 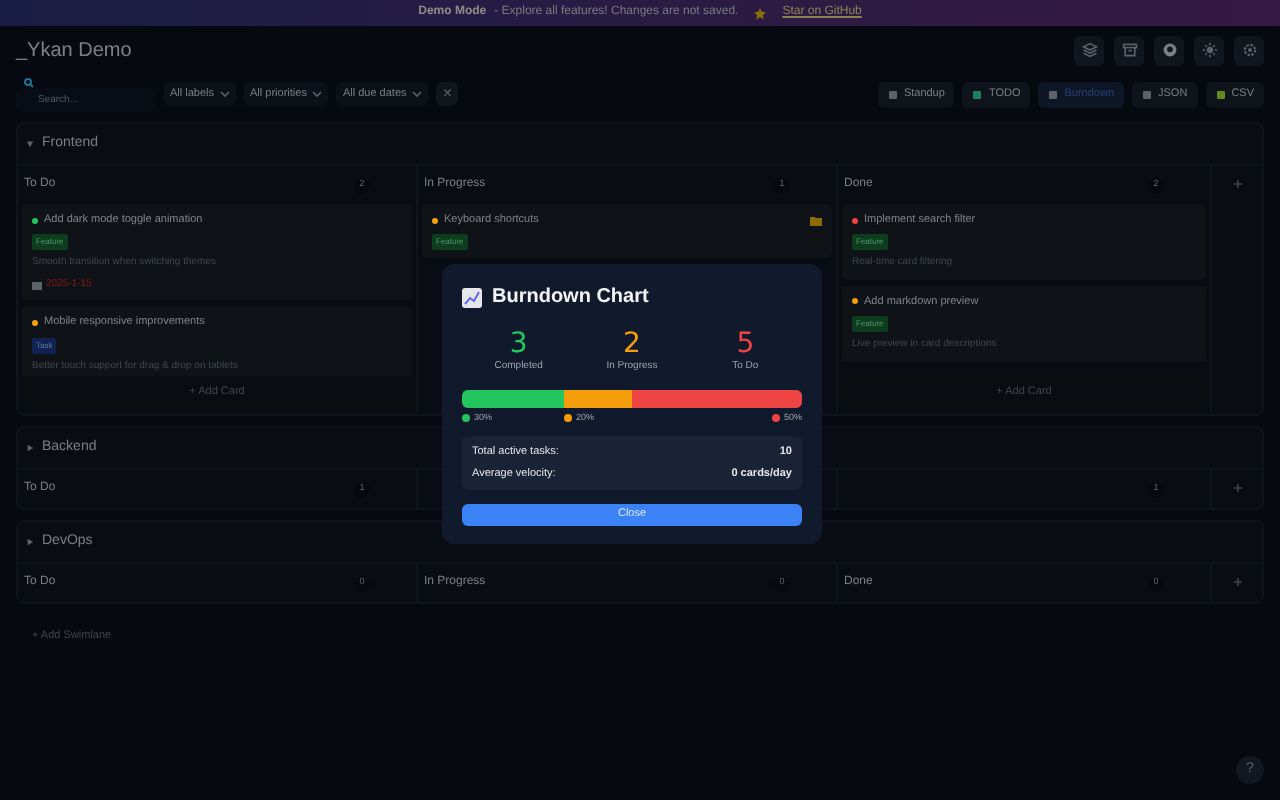 I want to click on caret-down-icon, so click(x=30, y=144).